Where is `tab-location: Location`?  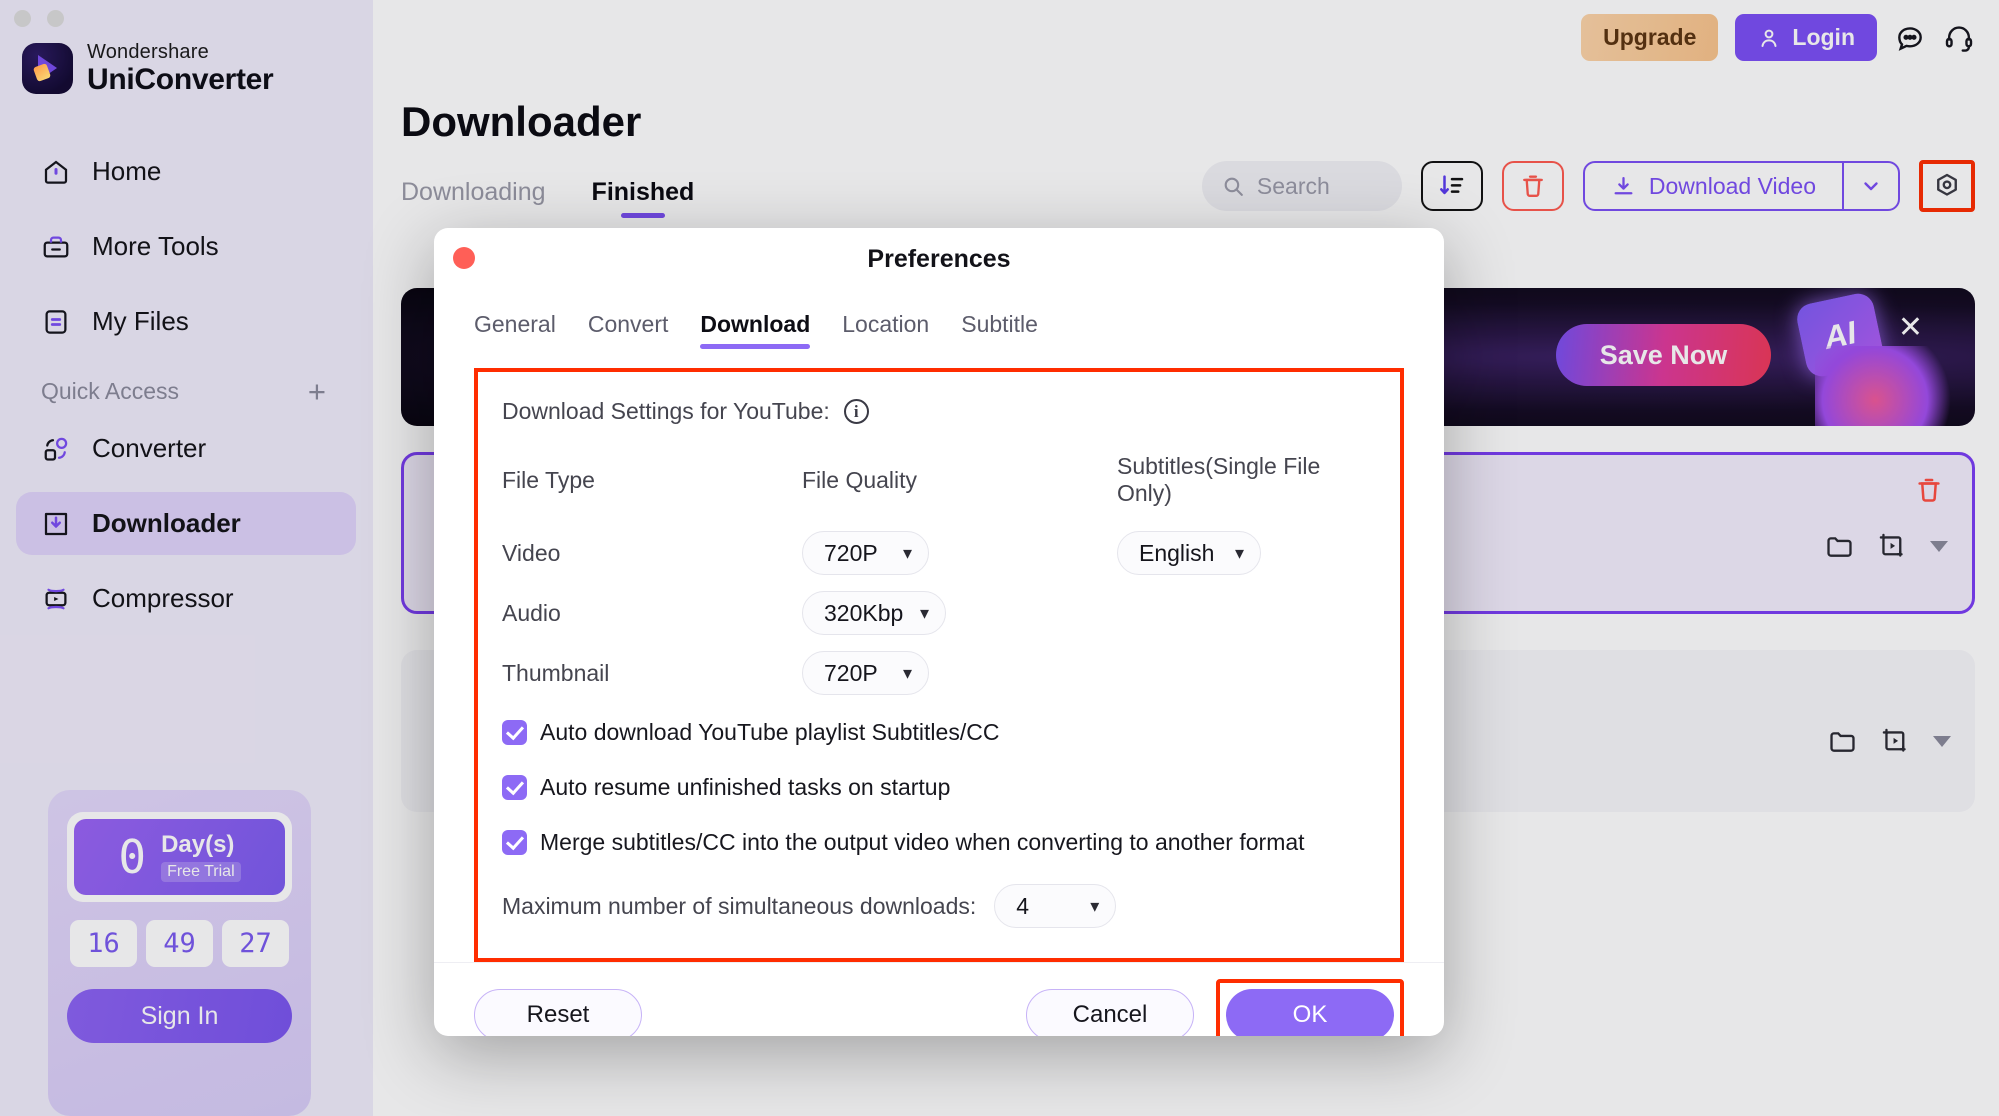
tab-location: Location is located at coordinates (885, 328).